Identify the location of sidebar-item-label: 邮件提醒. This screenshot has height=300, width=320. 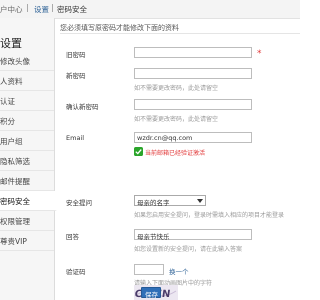
(15, 181).